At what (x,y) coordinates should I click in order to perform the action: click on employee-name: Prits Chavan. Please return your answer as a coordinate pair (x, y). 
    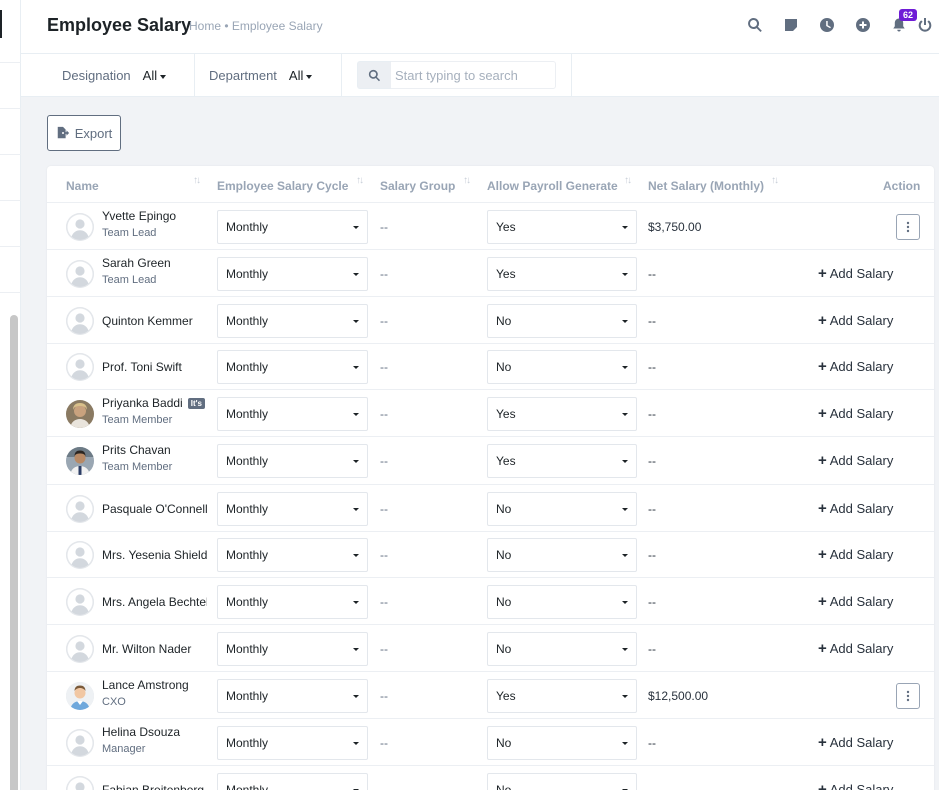
    Looking at the image, I should click on (154, 450).